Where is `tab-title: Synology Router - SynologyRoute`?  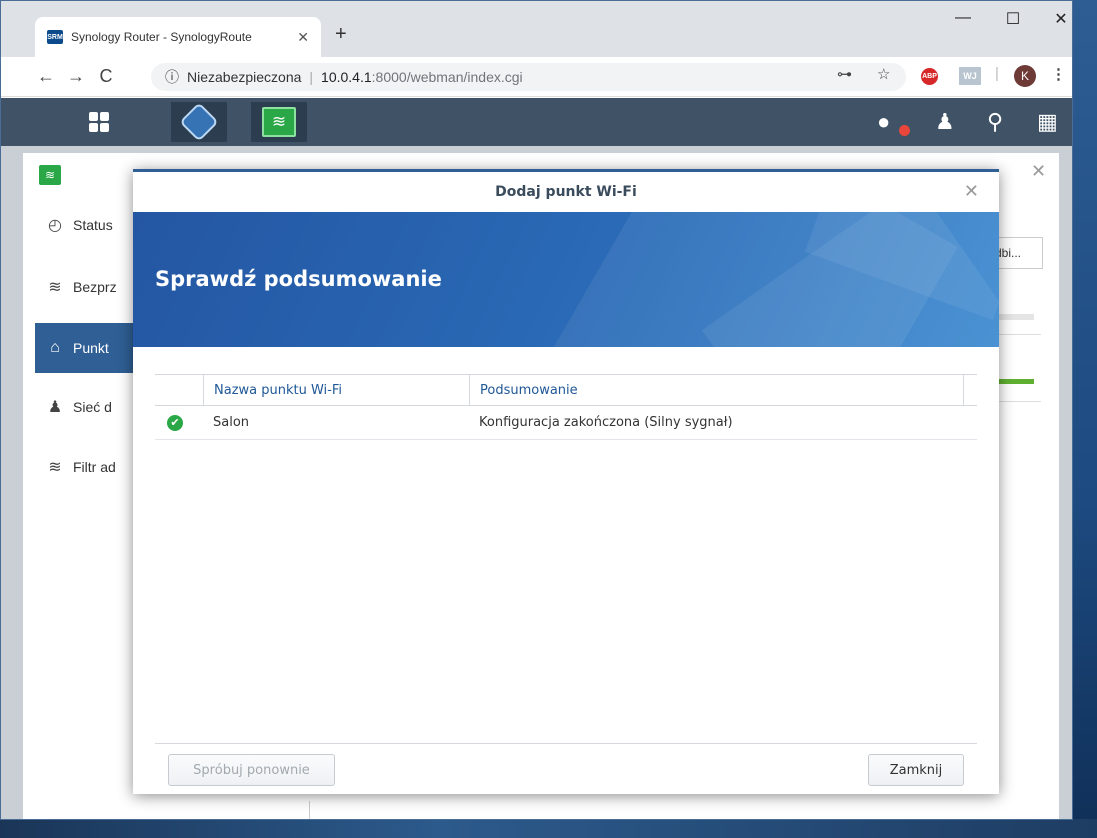
tab-title: Synology Router - SynologyRoute is located at coordinates (161, 37).